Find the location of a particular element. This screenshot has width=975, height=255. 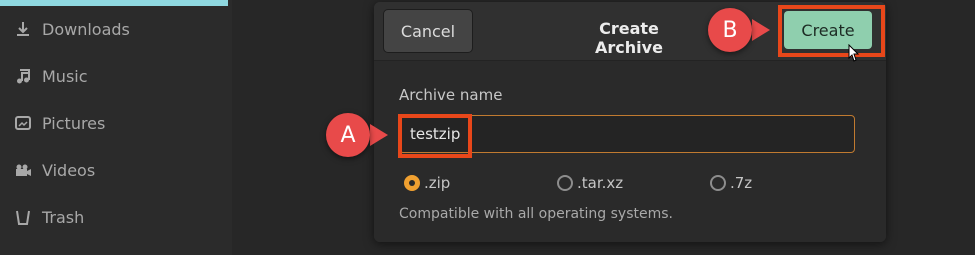

highlight-box-b is located at coordinates (831, 31).